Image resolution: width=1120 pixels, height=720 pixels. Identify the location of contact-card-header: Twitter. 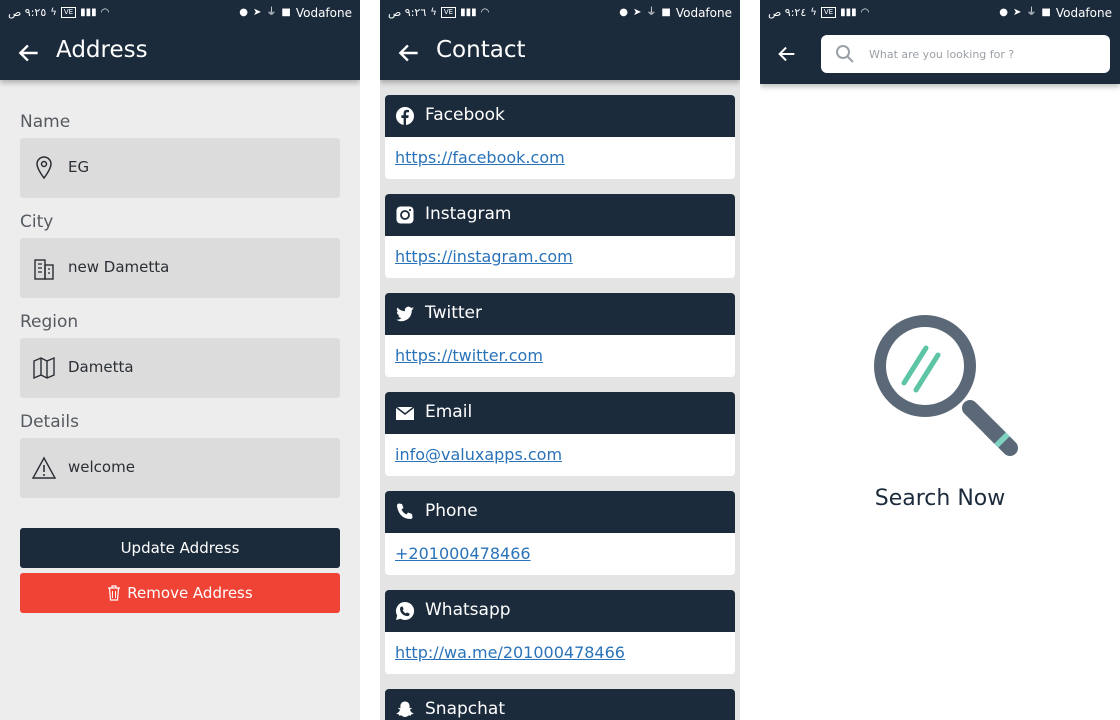
(560, 314).